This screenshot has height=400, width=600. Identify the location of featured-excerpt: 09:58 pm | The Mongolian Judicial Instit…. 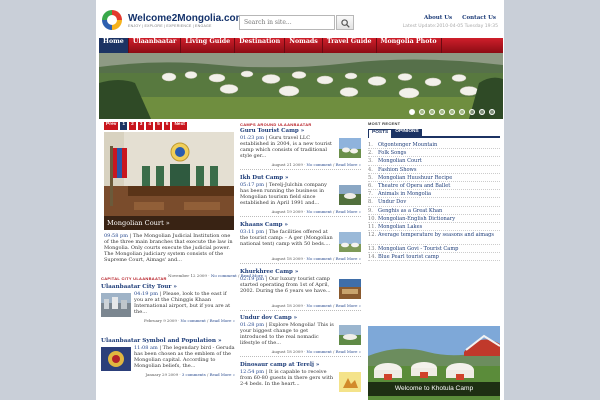
(168, 248).